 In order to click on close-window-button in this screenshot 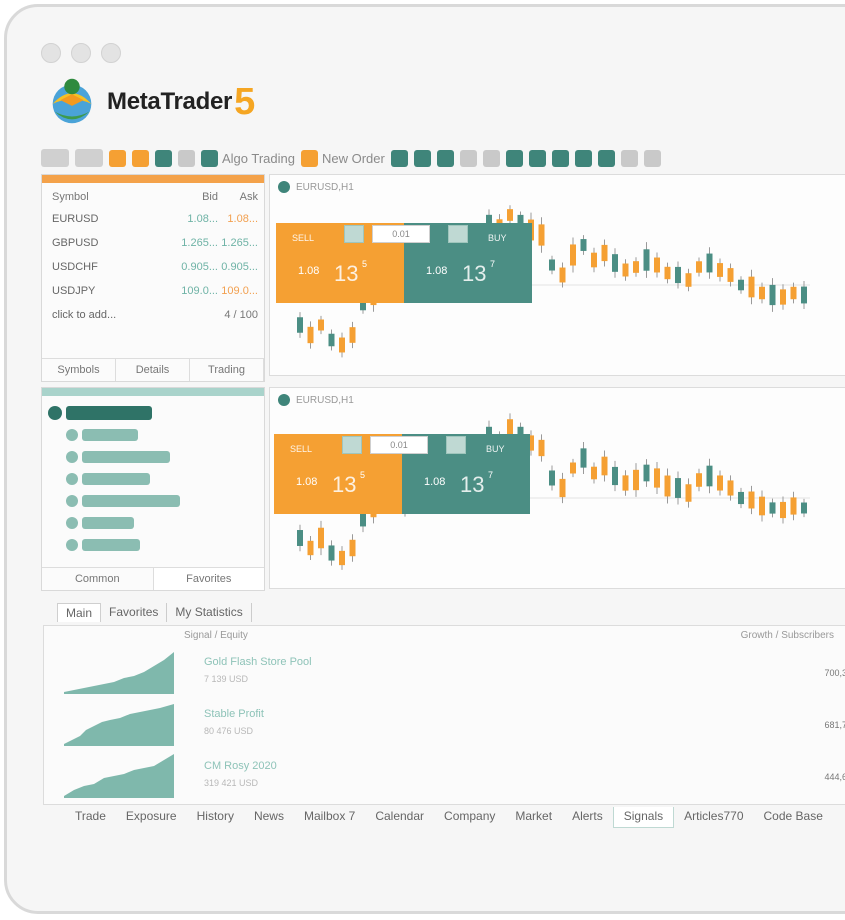, I will do `click(51, 53)`.